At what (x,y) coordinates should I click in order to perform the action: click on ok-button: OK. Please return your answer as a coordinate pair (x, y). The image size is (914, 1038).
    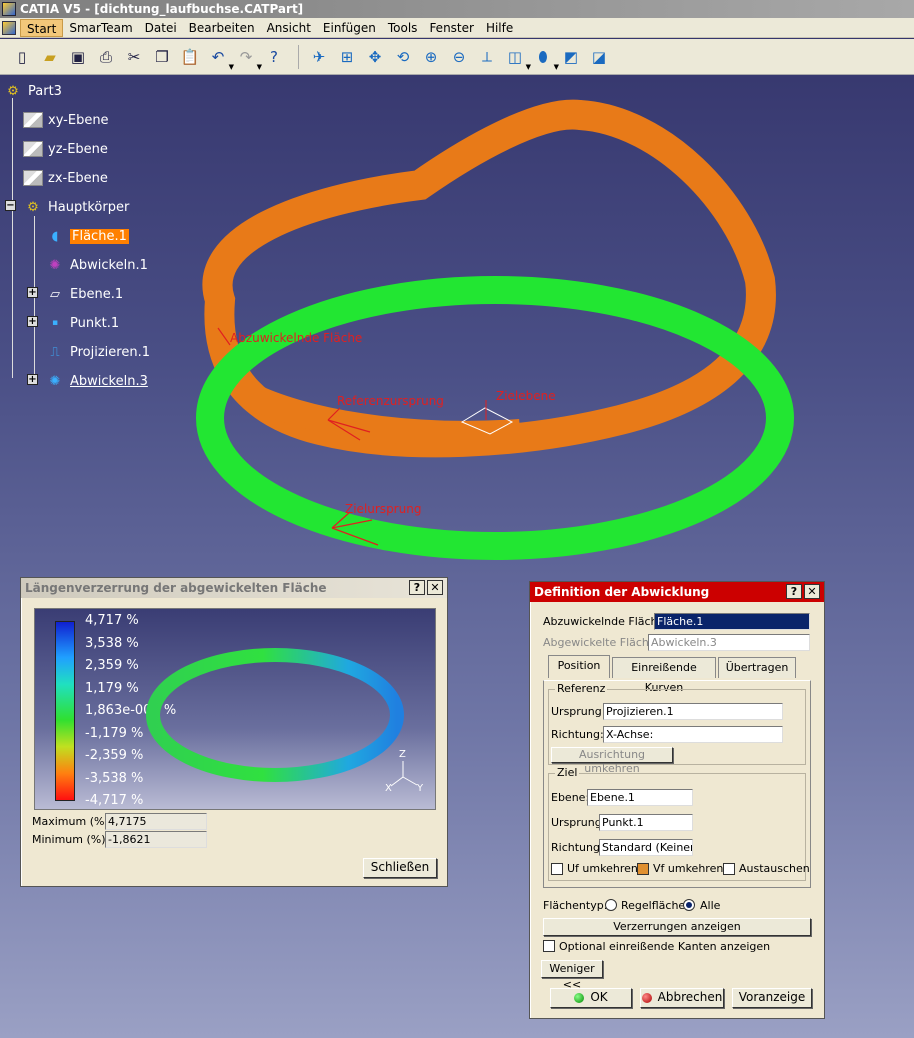
    Looking at the image, I should click on (591, 998).